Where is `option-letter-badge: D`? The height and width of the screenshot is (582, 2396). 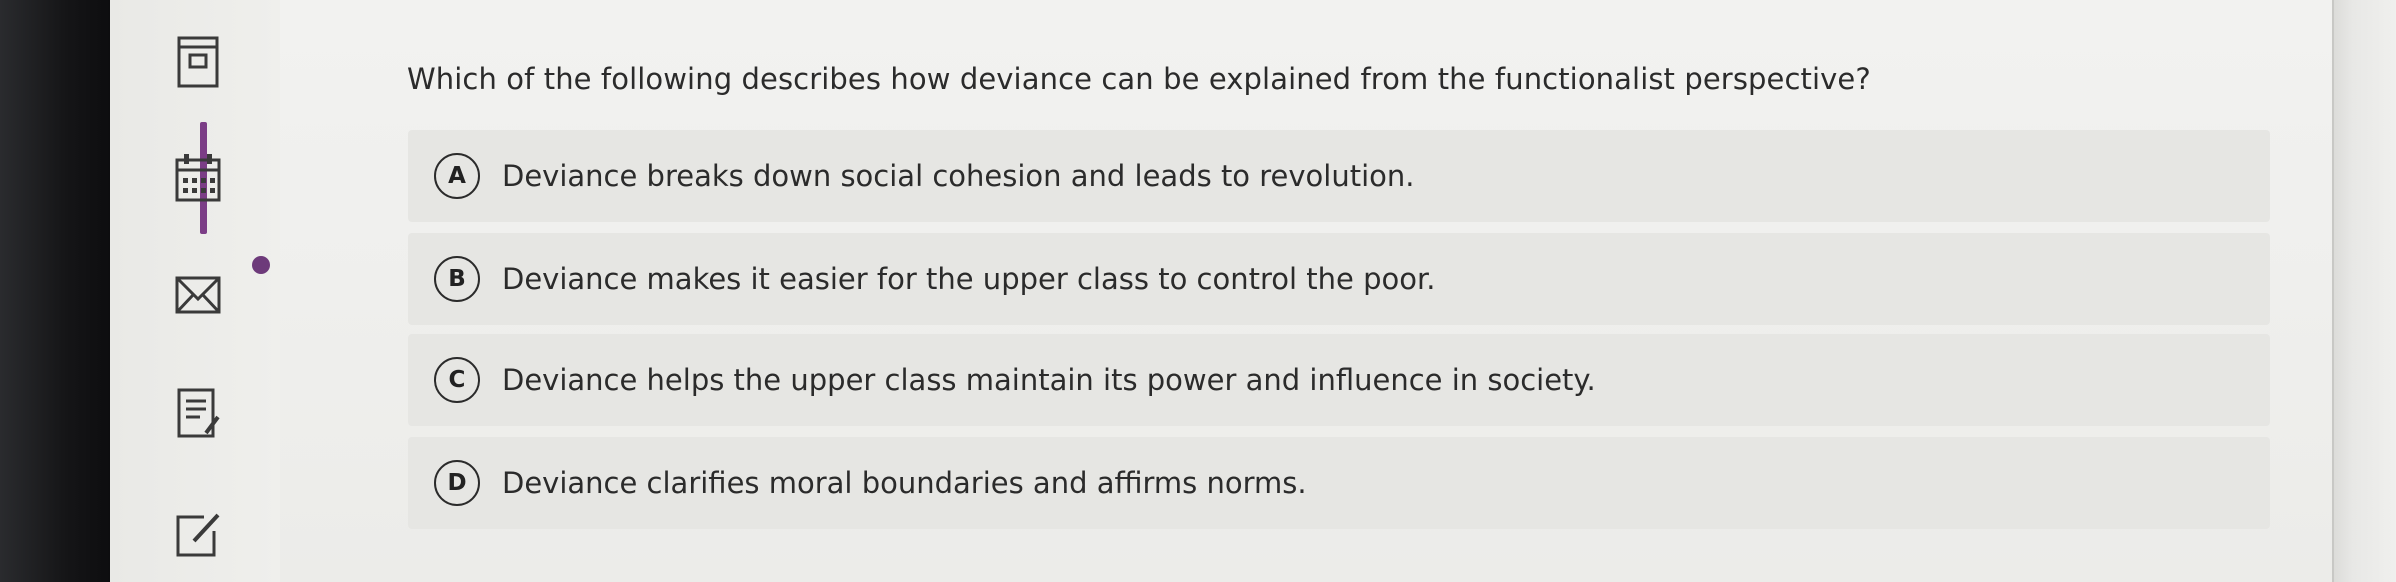 option-letter-badge: D is located at coordinates (457, 483).